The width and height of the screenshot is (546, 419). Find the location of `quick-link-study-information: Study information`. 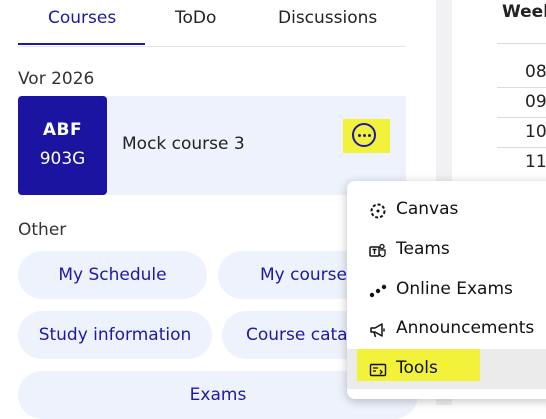

quick-link-study-information: Study information is located at coordinates (115, 335).